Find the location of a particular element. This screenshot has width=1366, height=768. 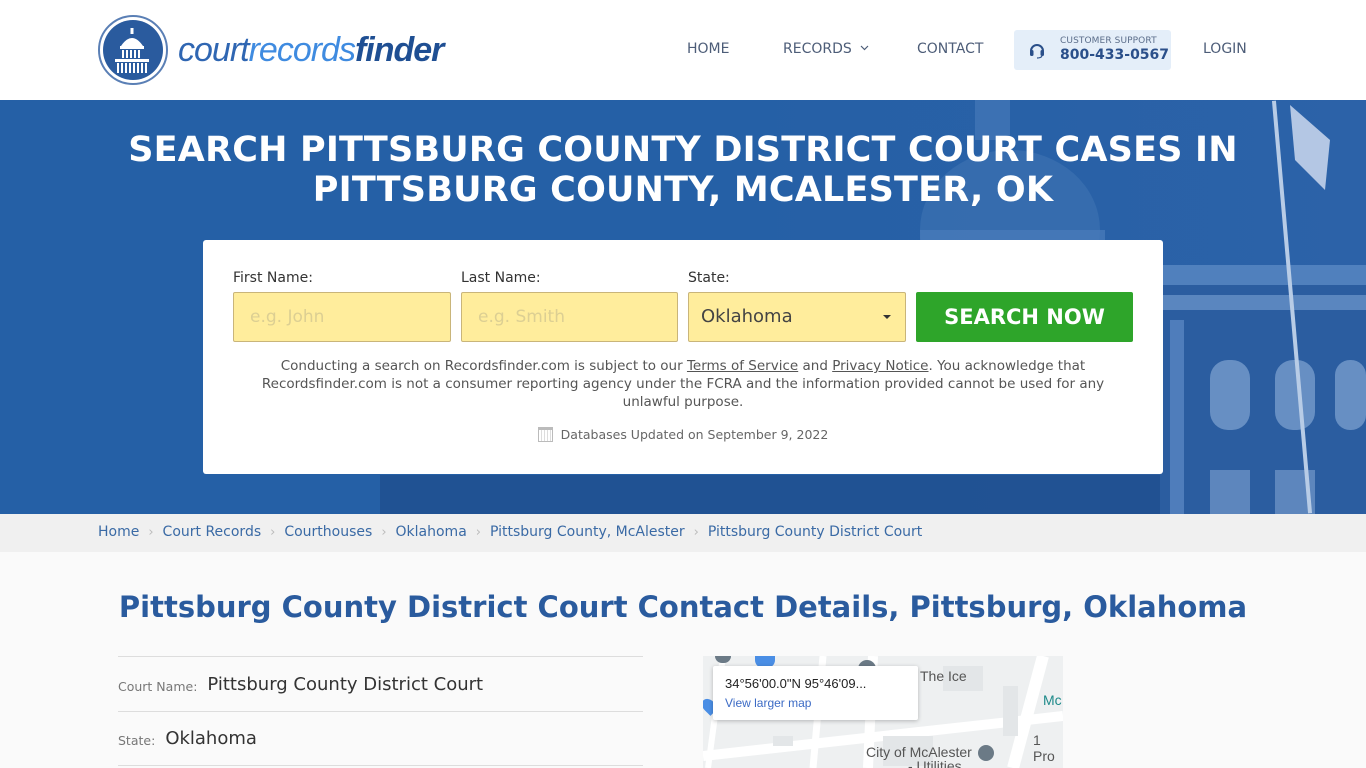

last-name-label: Last Name: is located at coordinates (501, 278).